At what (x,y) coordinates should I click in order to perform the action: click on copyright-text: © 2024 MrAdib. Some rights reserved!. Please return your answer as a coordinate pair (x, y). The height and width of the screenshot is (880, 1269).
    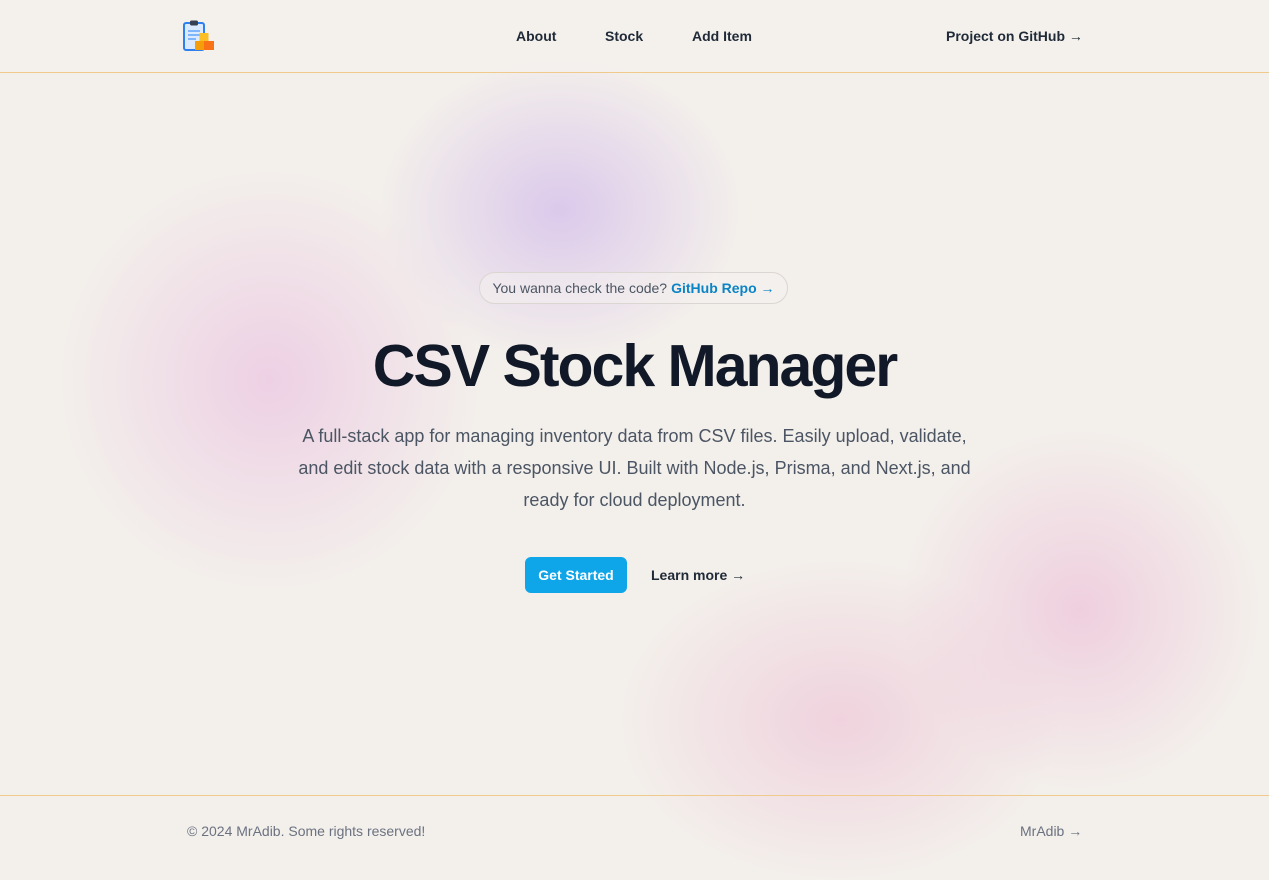
    Looking at the image, I should click on (306, 831).